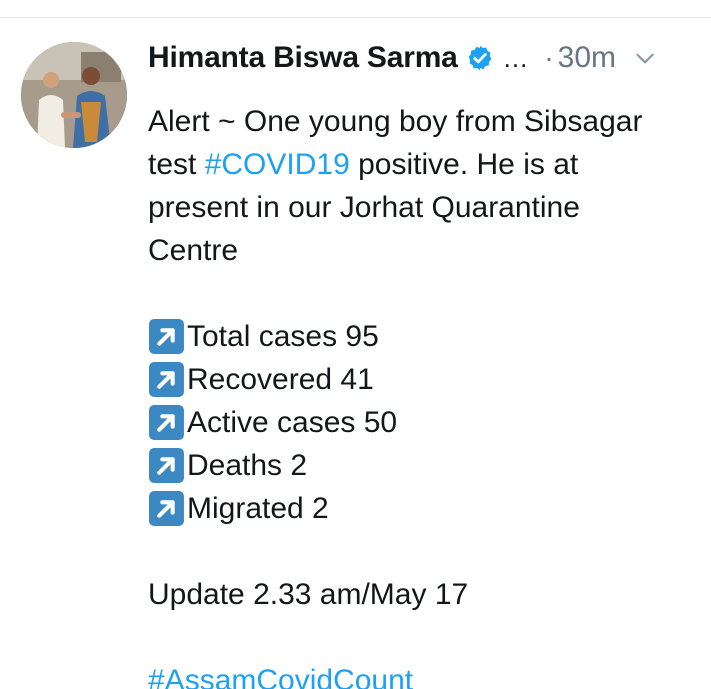 The height and width of the screenshot is (689, 711). Describe the element at coordinates (247, 465) in the screenshot. I see `stat-deaths: Deaths 2` at that location.